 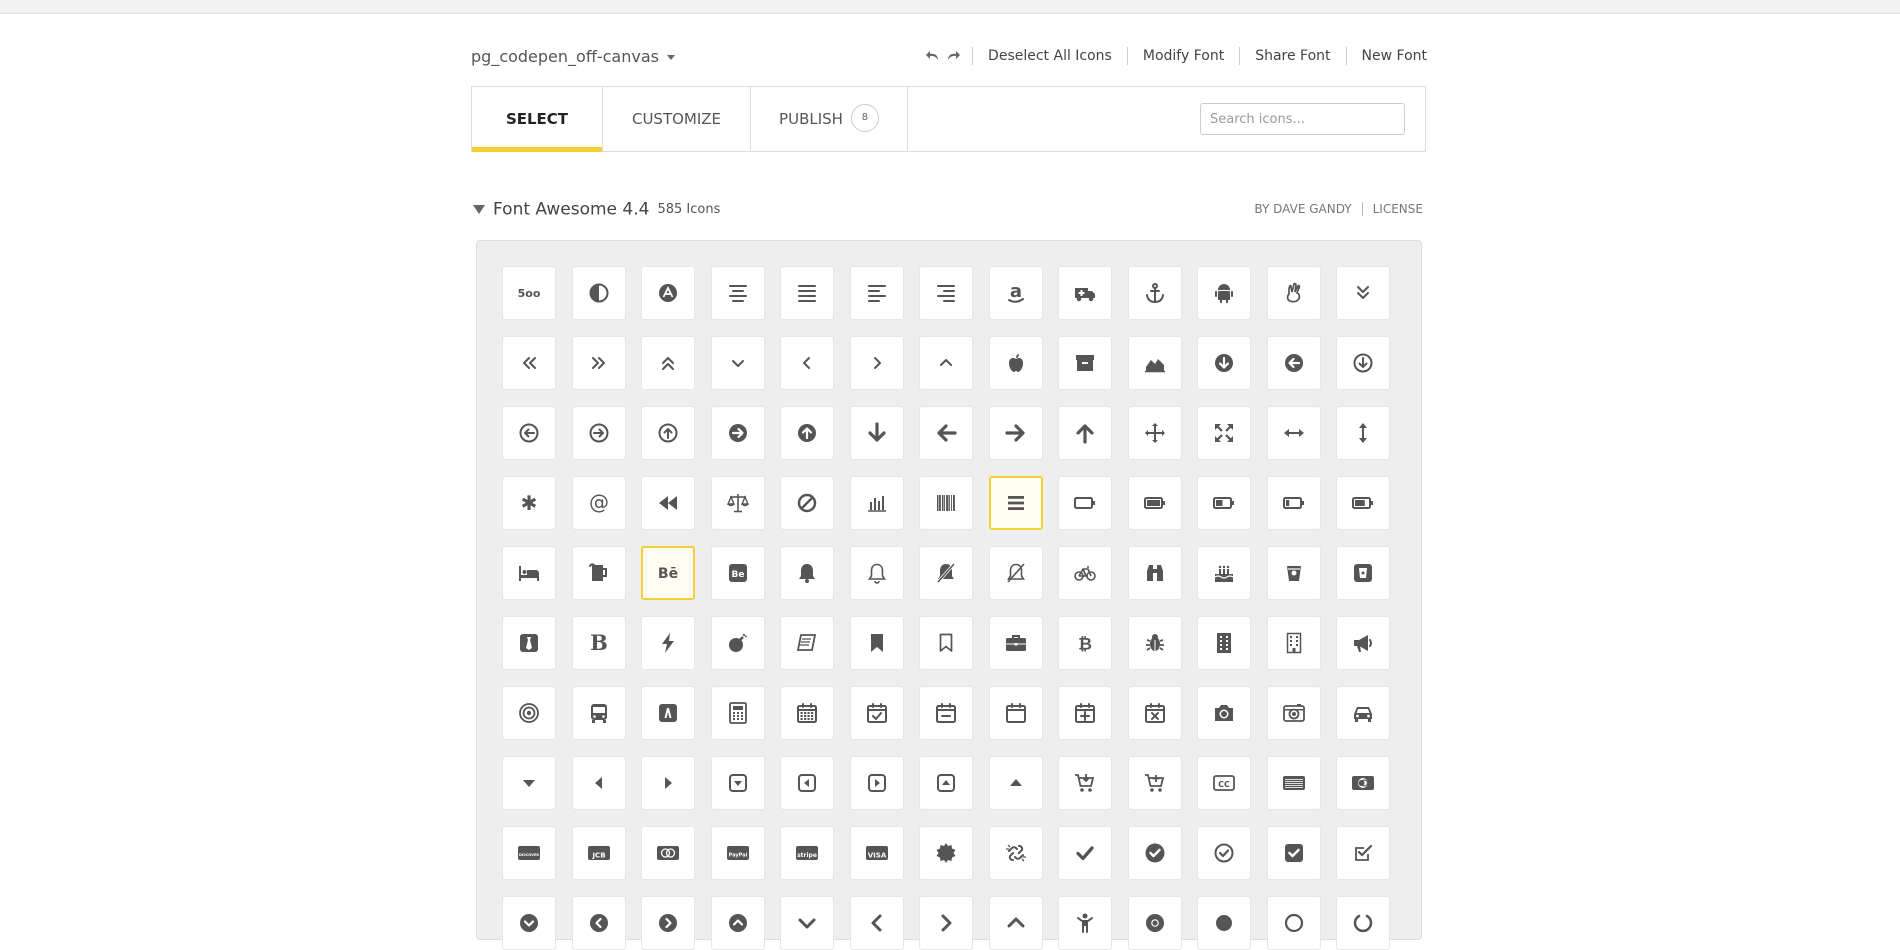 What do you see at coordinates (953, 56) in the screenshot?
I see `redo-icon` at bounding box center [953, 56].